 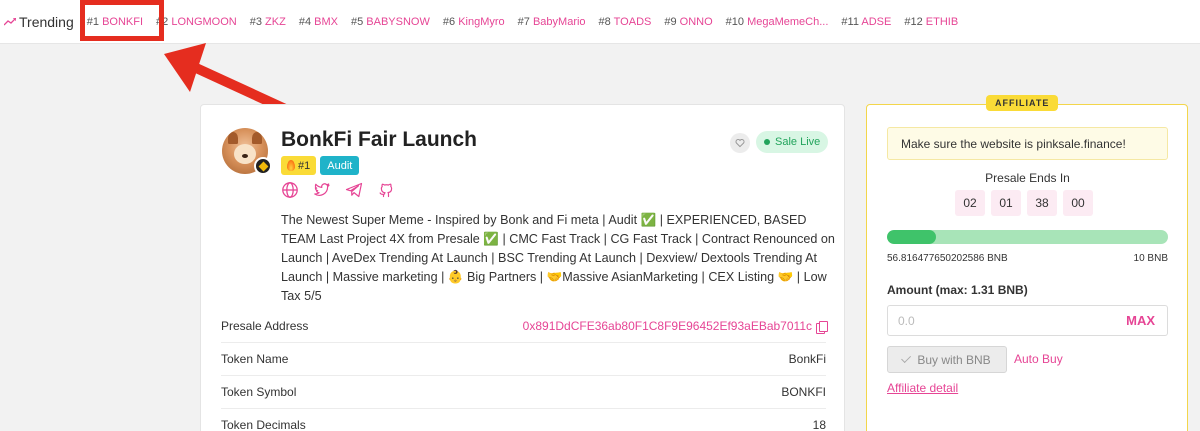 What do you see at coordinates (954, 359) in the screenshot?
I see `buy-button-label: Buy with BNB` at bounding box center [954, 359].